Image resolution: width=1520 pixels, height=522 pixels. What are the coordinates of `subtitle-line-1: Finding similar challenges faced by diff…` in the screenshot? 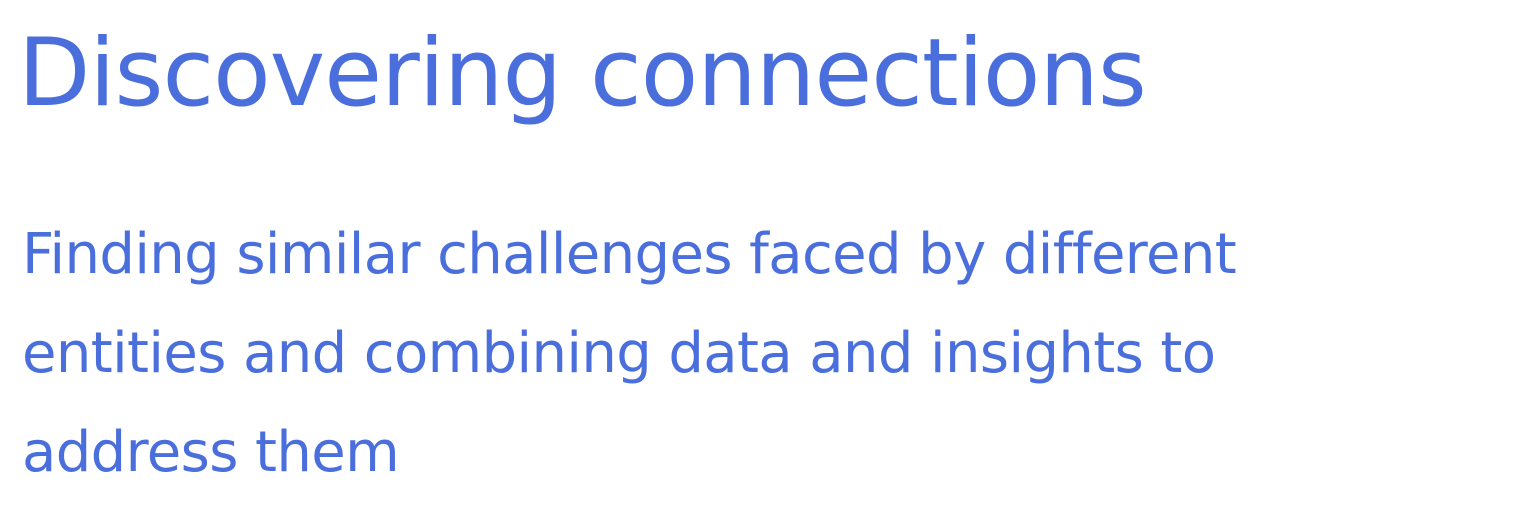 It's located at (629, 254).